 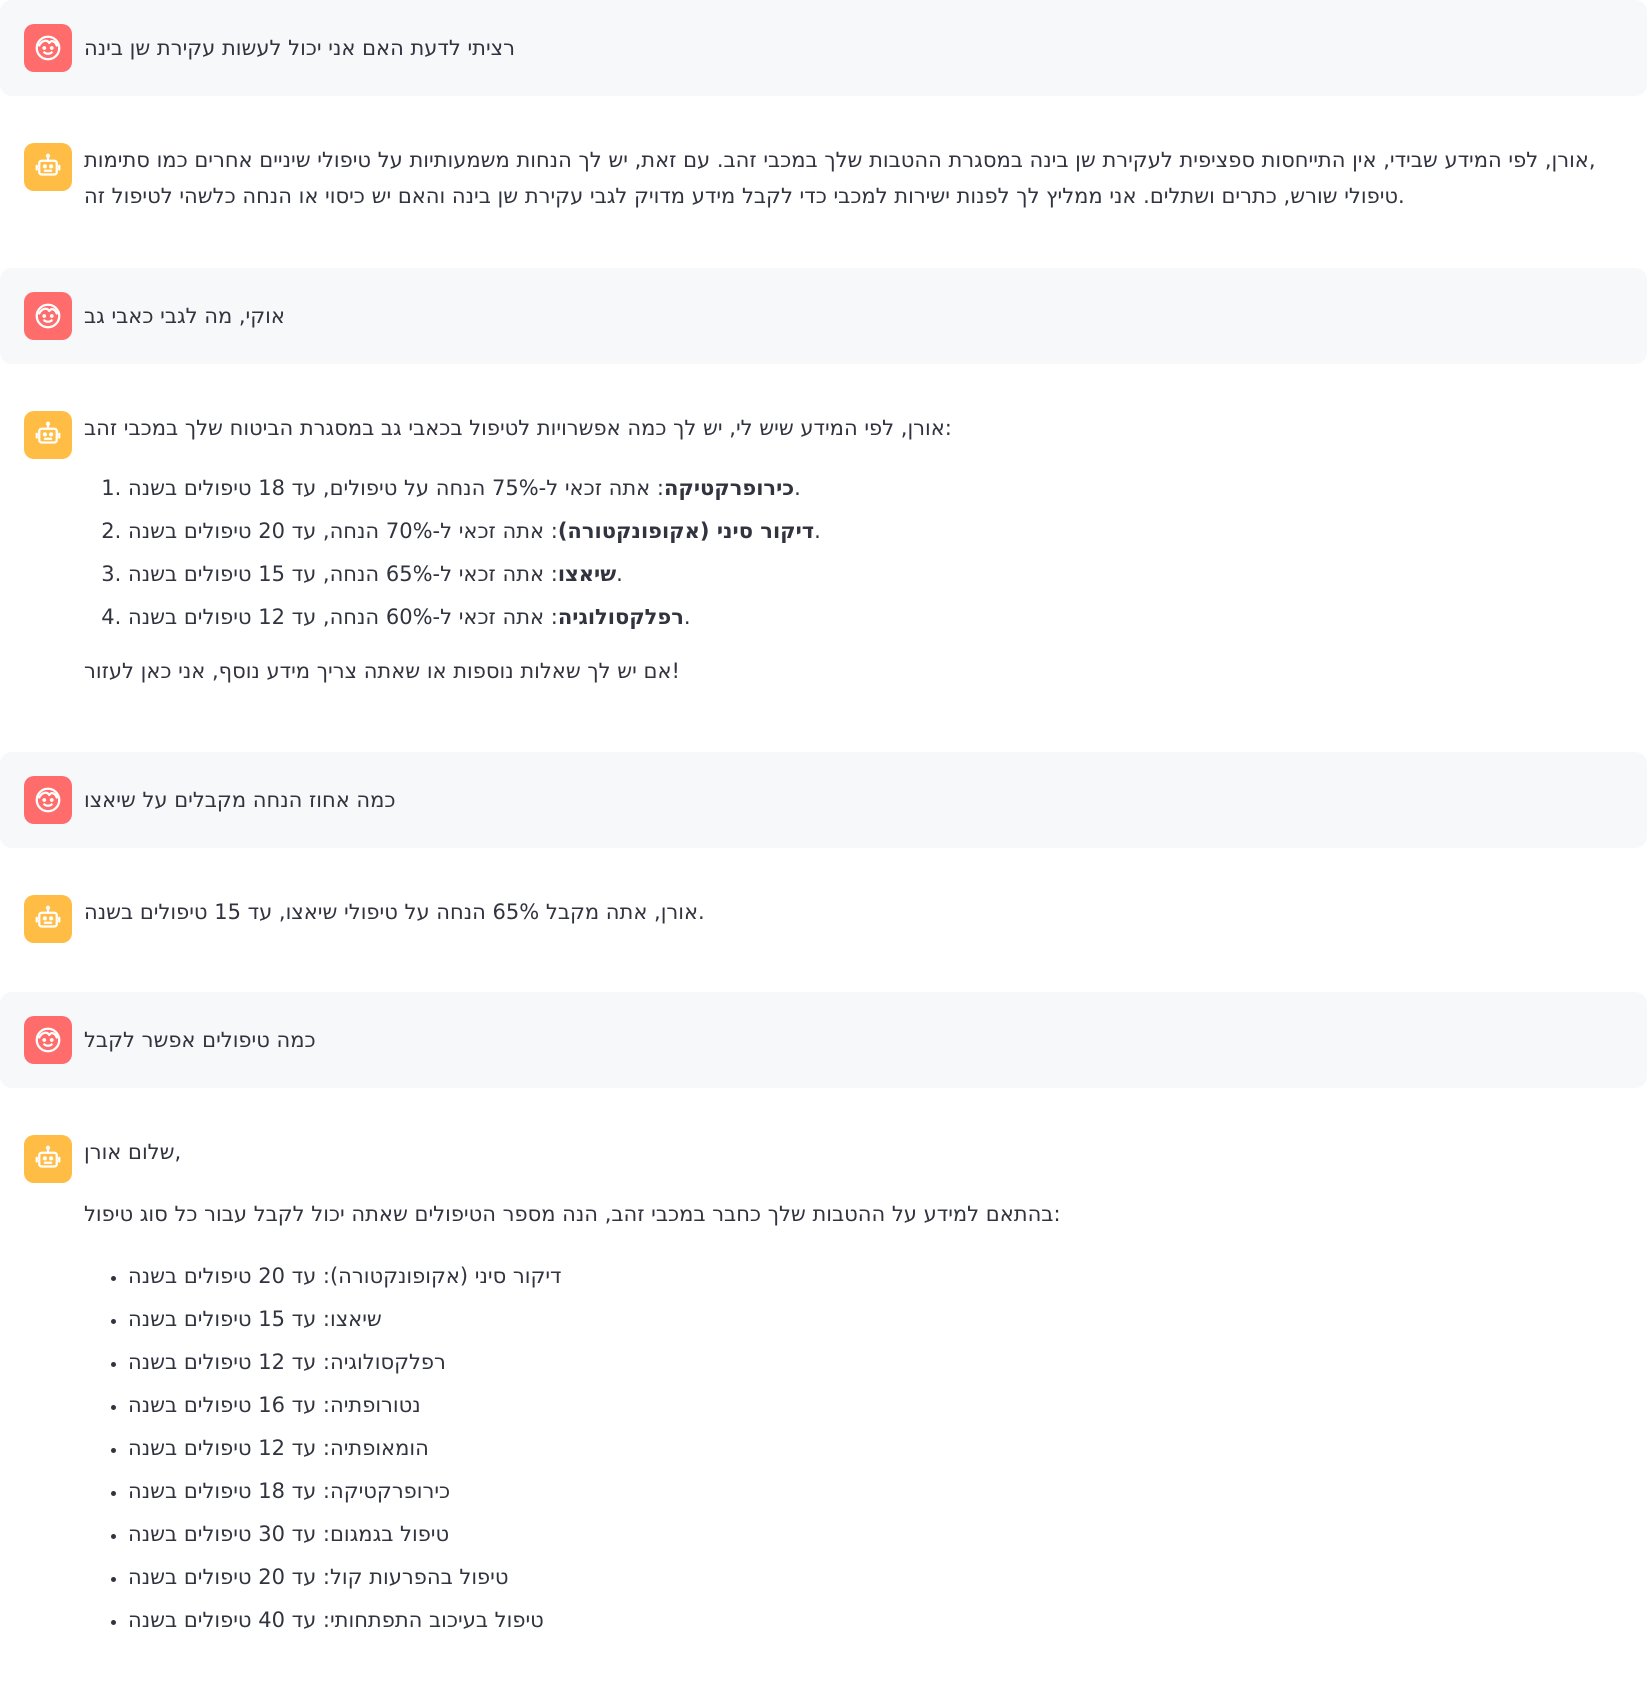 What do you see at coordinates (133, 1152) in the screenshot?
I see `message-greeting: שלום אורן,` at bounding box center [133, 1152].